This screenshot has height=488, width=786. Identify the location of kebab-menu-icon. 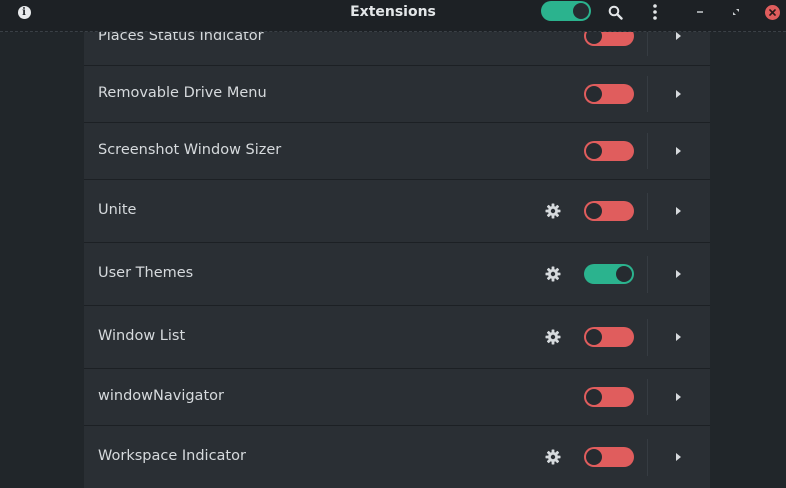
(655, 12).